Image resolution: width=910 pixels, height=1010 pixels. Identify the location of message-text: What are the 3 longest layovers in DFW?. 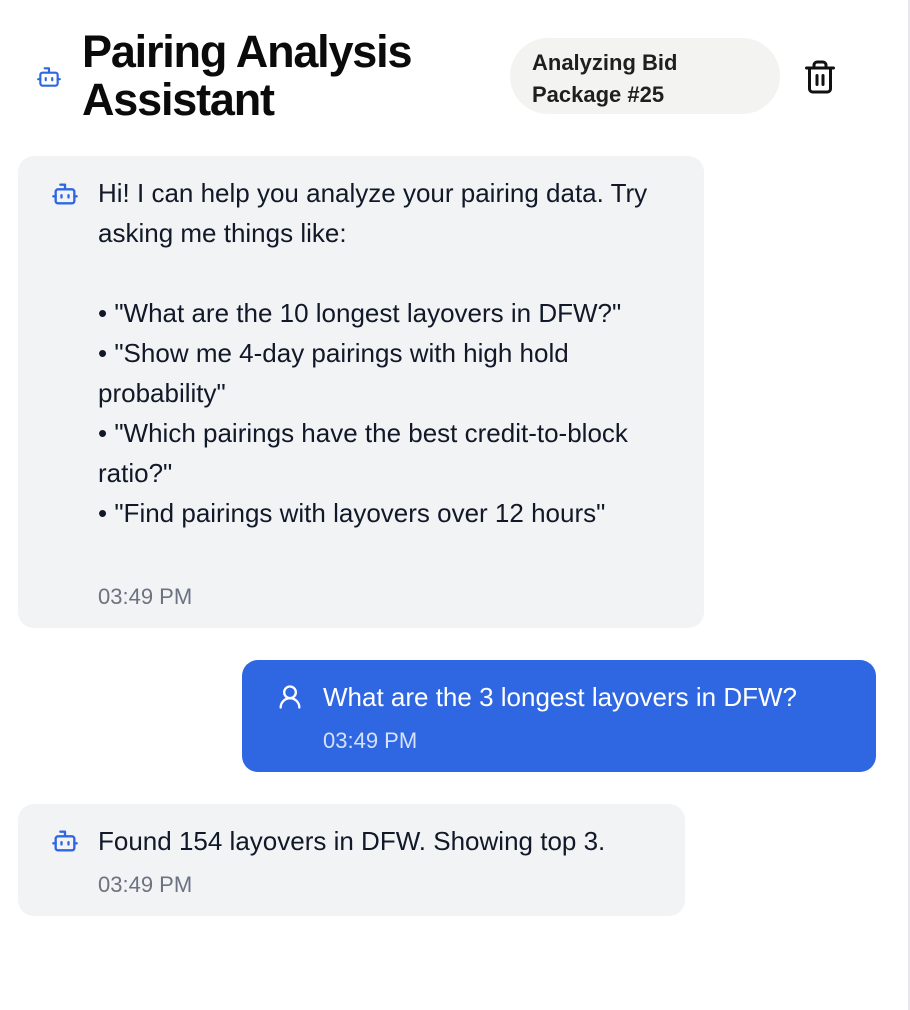
(560, 697).